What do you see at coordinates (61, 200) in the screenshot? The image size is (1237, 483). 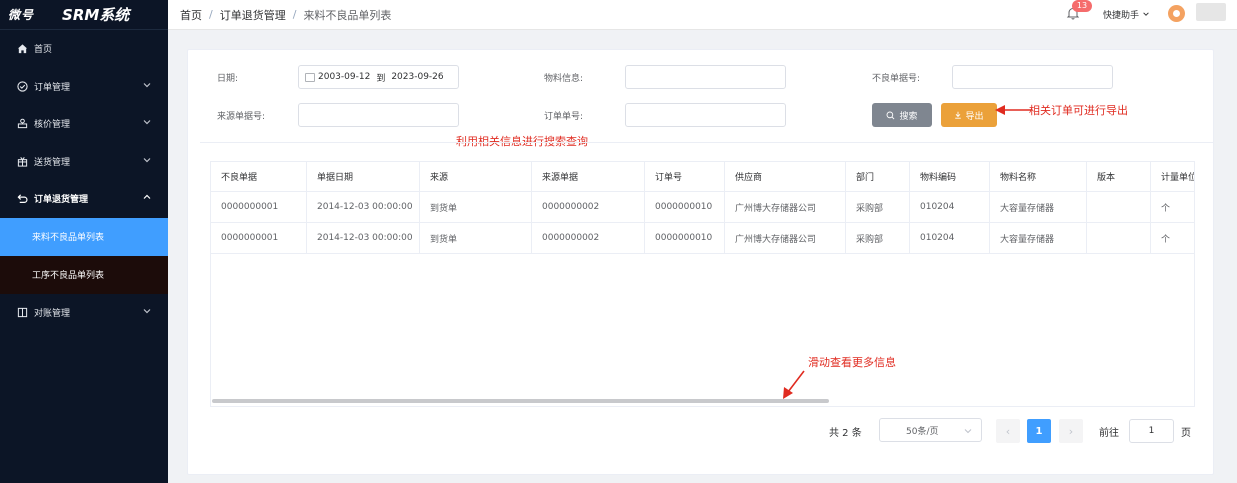 I see `sidebar-item-label: 订单退货管理` at bounding box center [61, 200].